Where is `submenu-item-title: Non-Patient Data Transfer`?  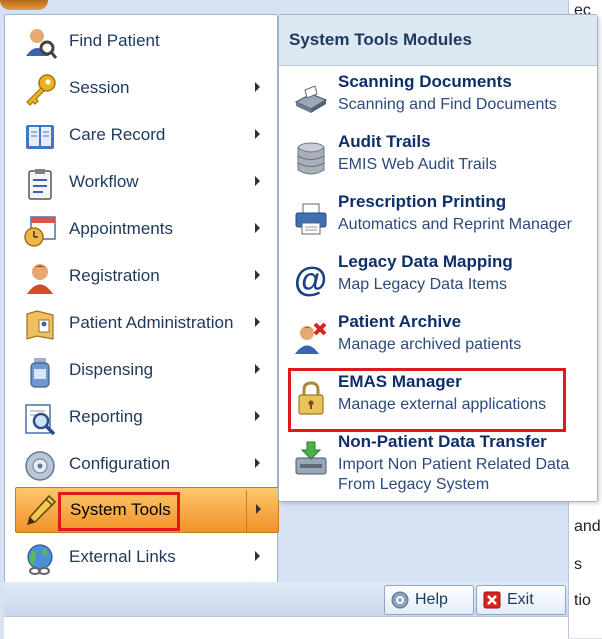 submenu-item-title: Non-Patient Data Transfer is located at coordinates (442, 441).